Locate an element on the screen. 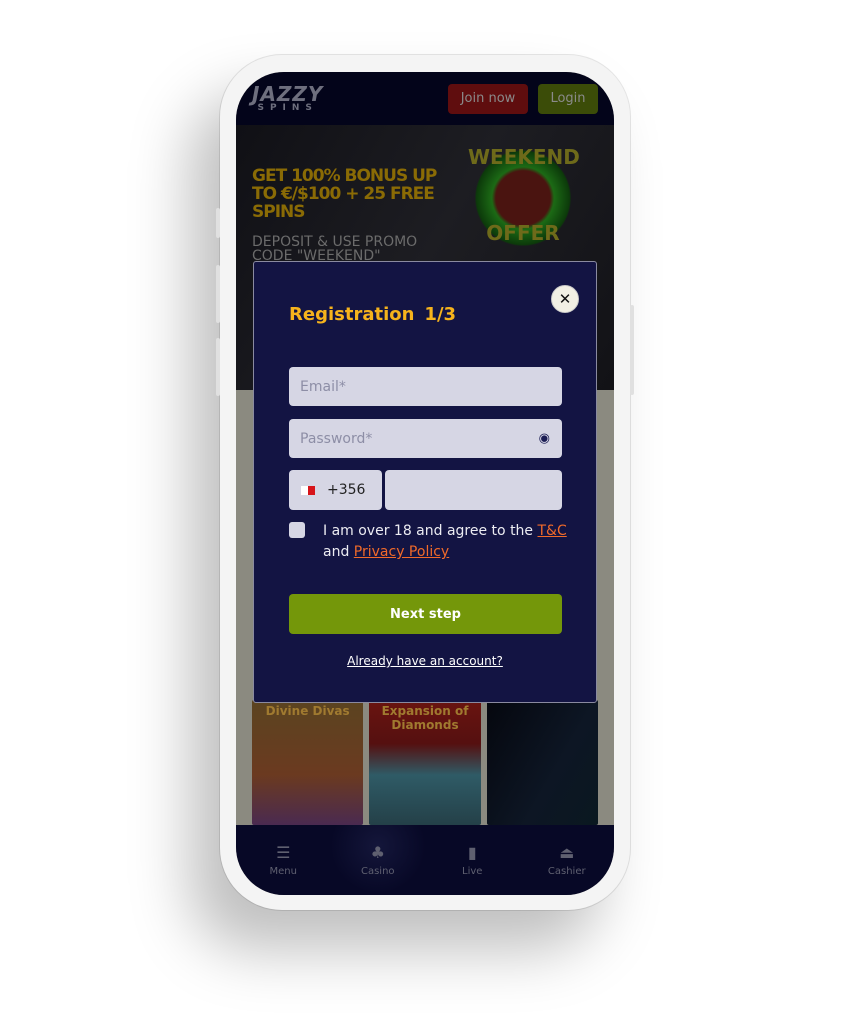 This screenshot has height=1026, width=850. game-title: Expansion of Diamonds is located at coordinates (425, 718).